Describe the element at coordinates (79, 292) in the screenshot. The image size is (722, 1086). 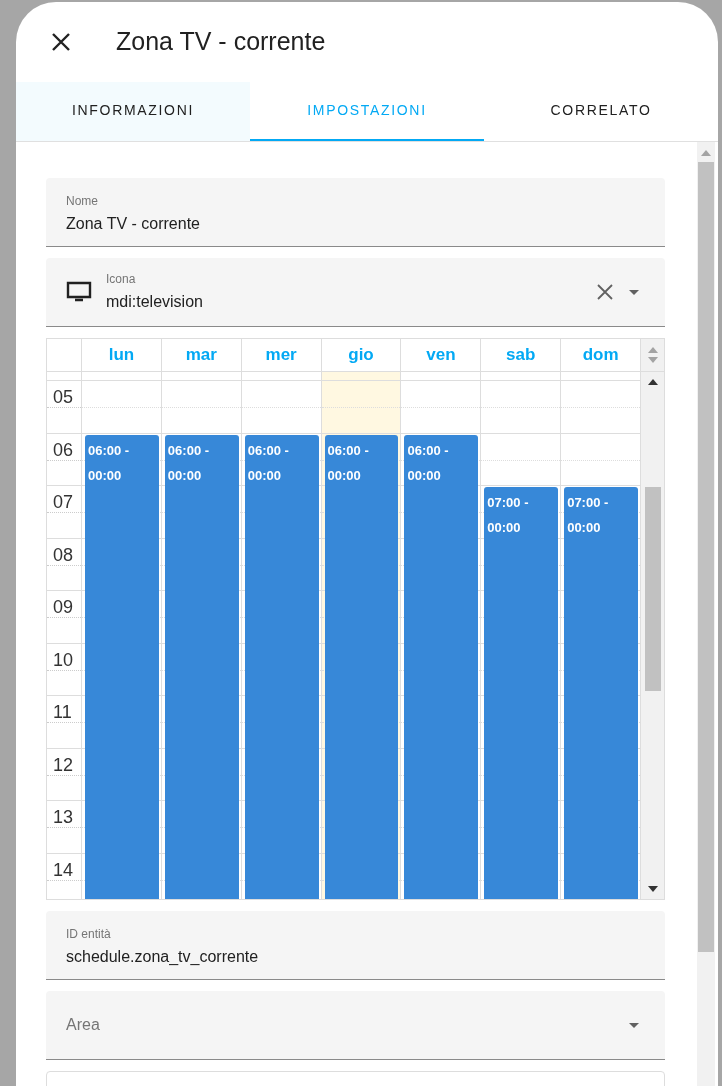
I see `television-icon` at that location.